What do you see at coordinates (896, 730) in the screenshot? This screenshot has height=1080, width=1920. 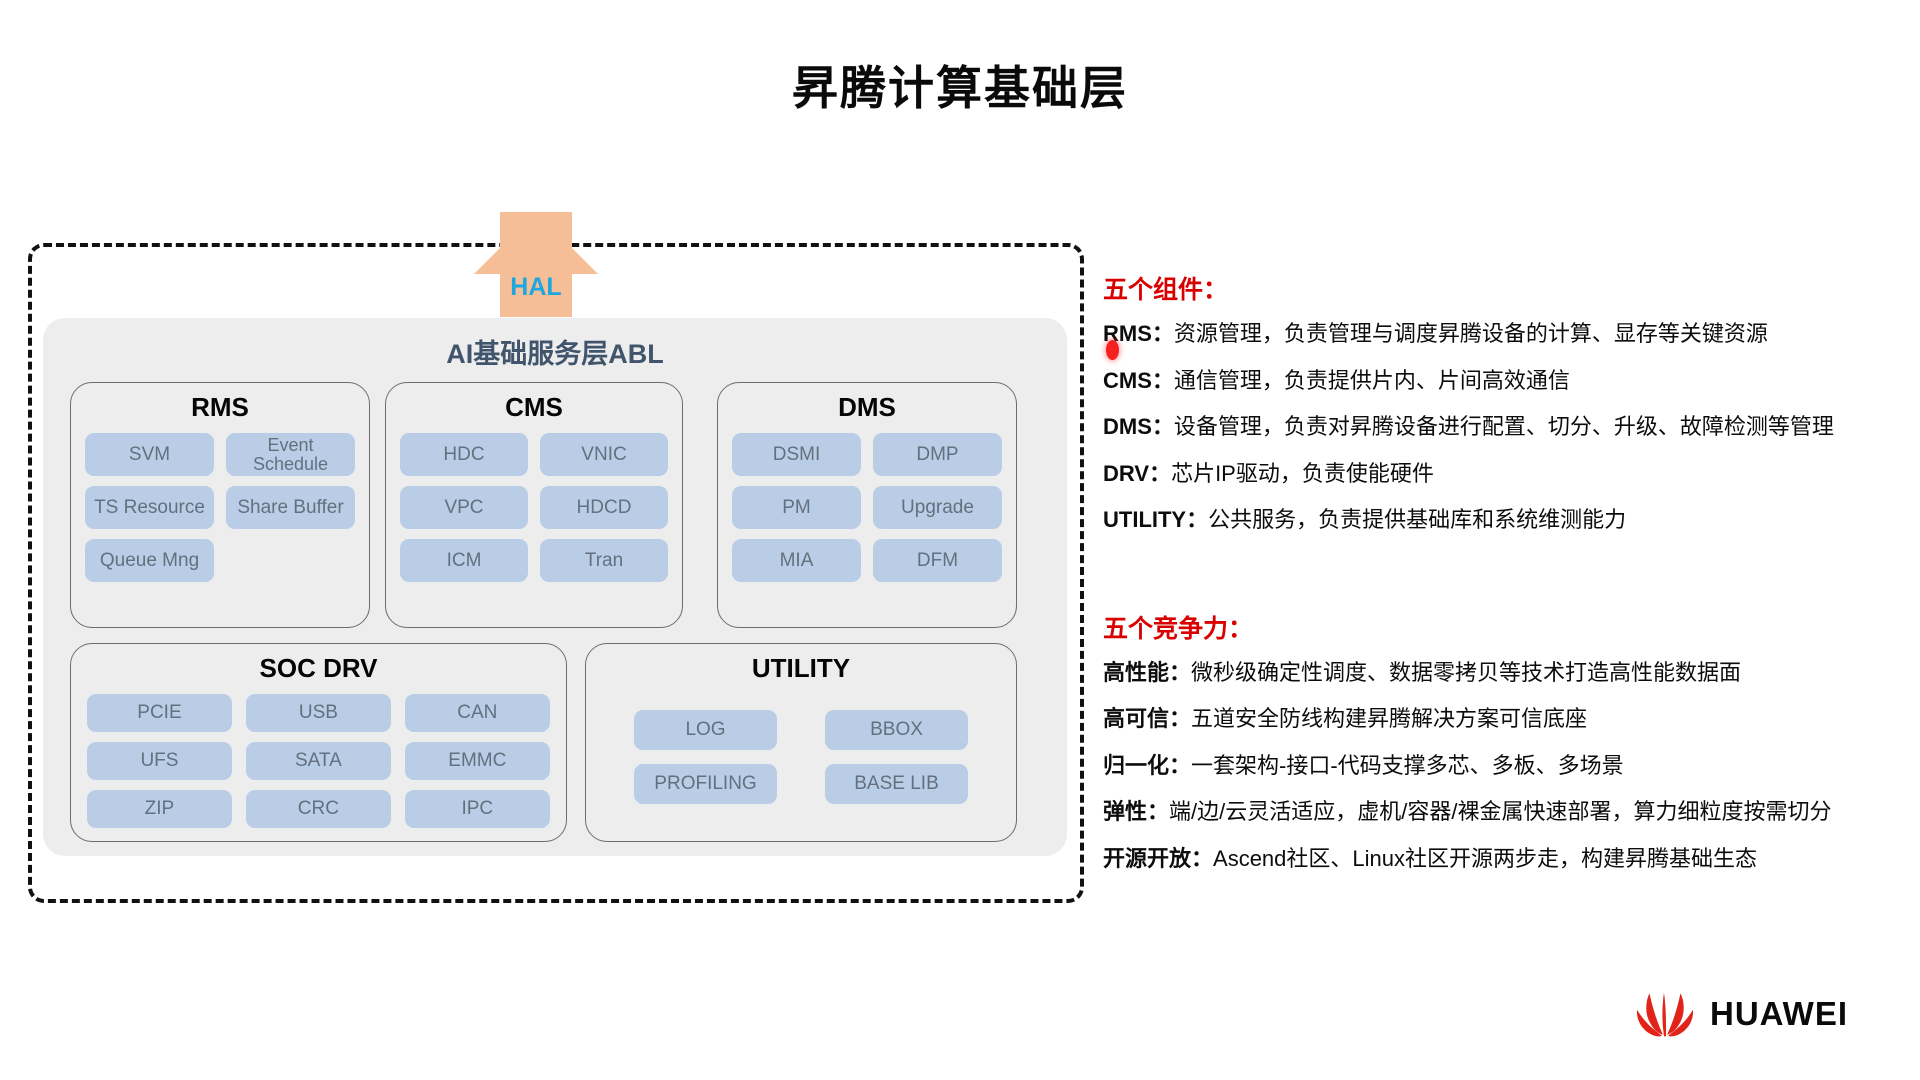 I see `chip-bbox: BBOX` at bounding box center [896, 730].